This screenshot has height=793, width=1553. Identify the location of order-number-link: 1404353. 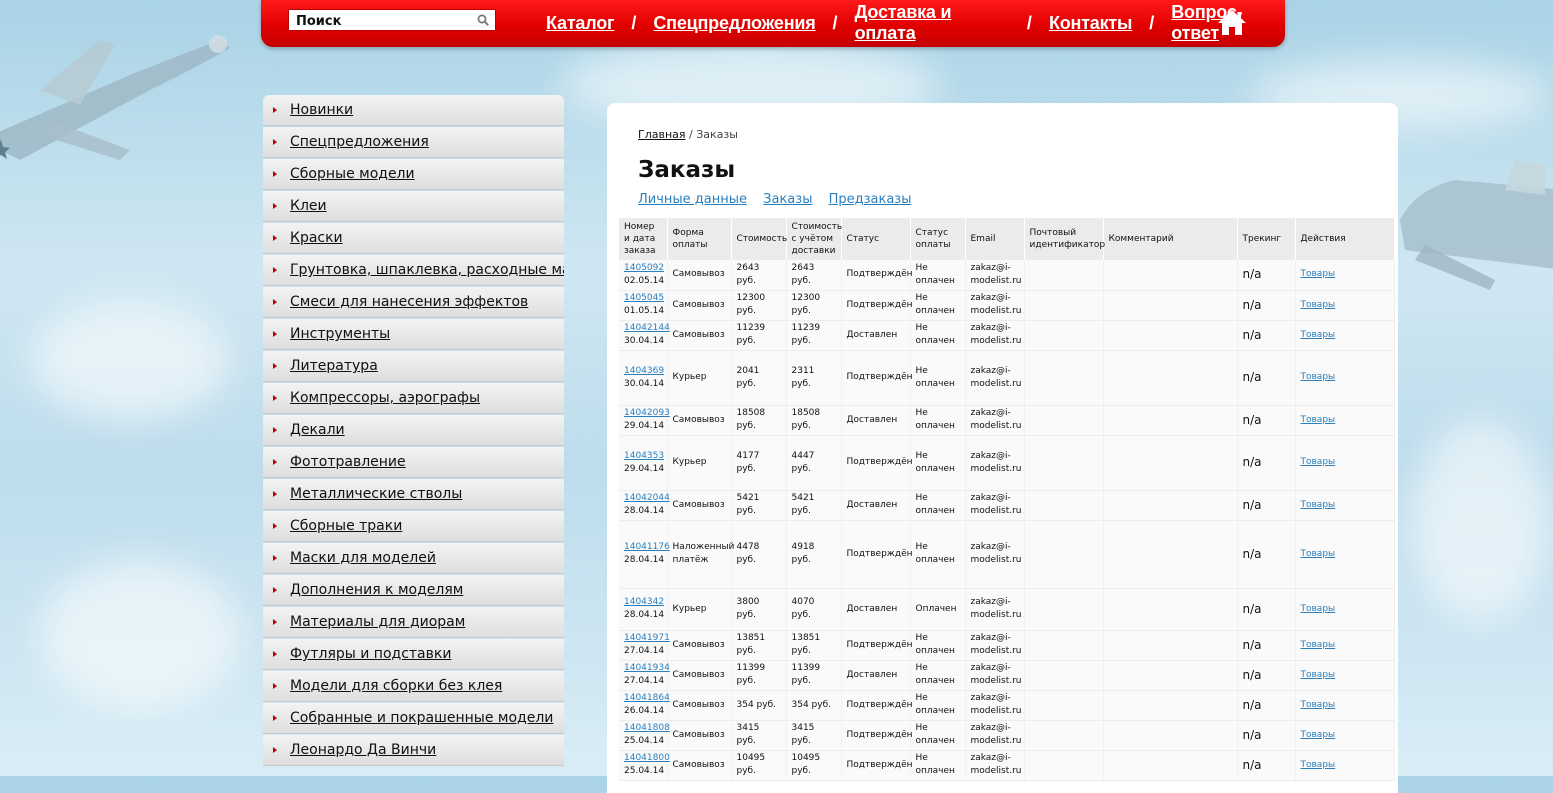
(644, 456).